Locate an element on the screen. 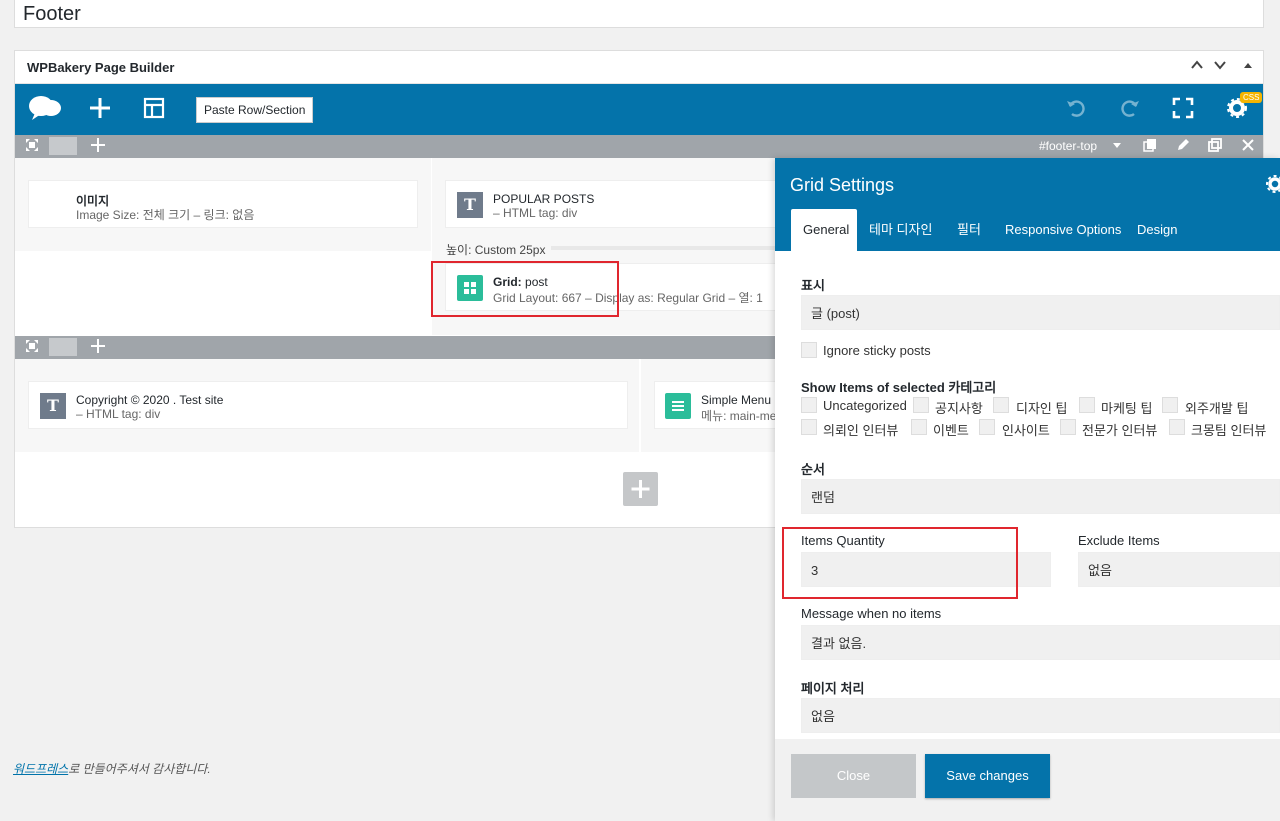  gear-icon is located at coordinates (1272, 186).